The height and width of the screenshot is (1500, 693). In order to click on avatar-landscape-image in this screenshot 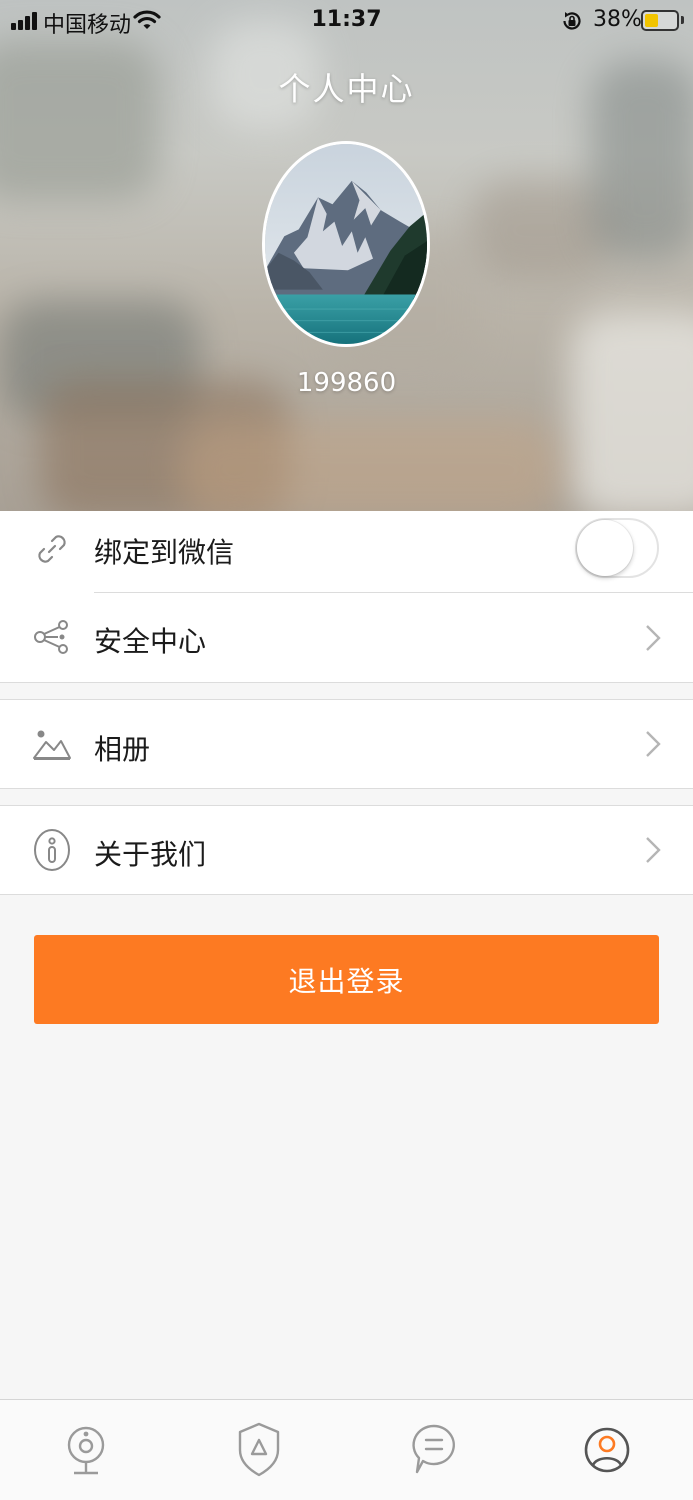, I will do `click(346, 244)`.